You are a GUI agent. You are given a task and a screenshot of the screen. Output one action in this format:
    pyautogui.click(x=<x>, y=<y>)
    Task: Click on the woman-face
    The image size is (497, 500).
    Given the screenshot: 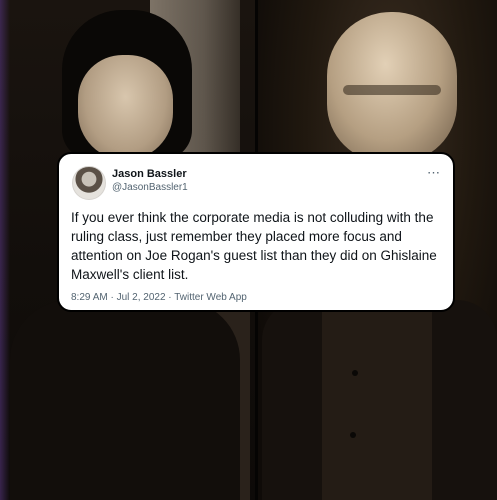 What is the action you would take?
    pyautogui.click(x=125, y=107)
    